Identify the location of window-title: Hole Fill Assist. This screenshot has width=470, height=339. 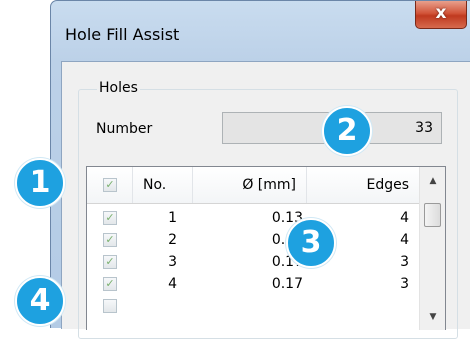
(122, 34).